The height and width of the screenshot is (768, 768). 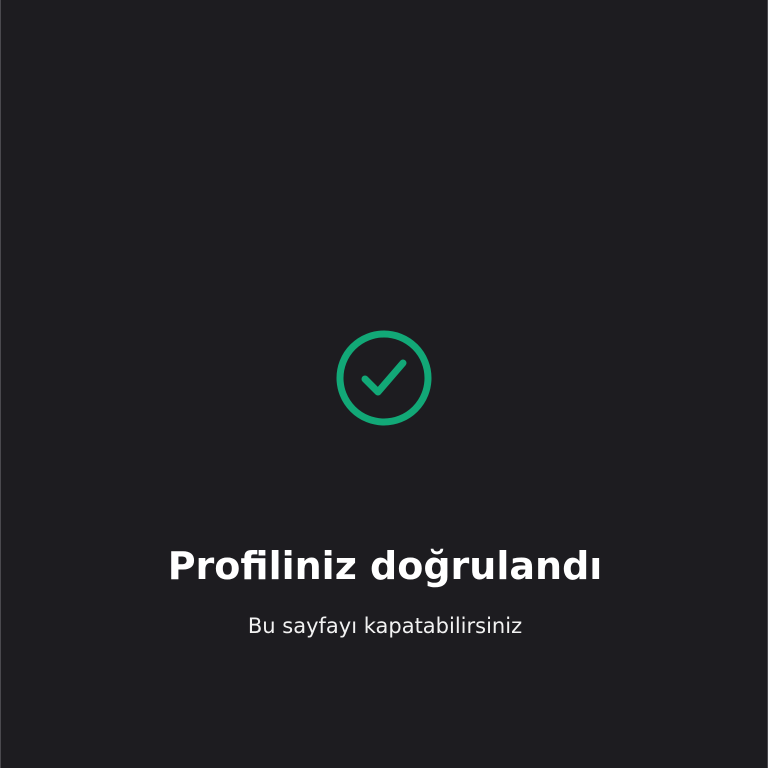 I want to click on page-title: Profiliniz doğrulandı, so click(x=385, y=566).